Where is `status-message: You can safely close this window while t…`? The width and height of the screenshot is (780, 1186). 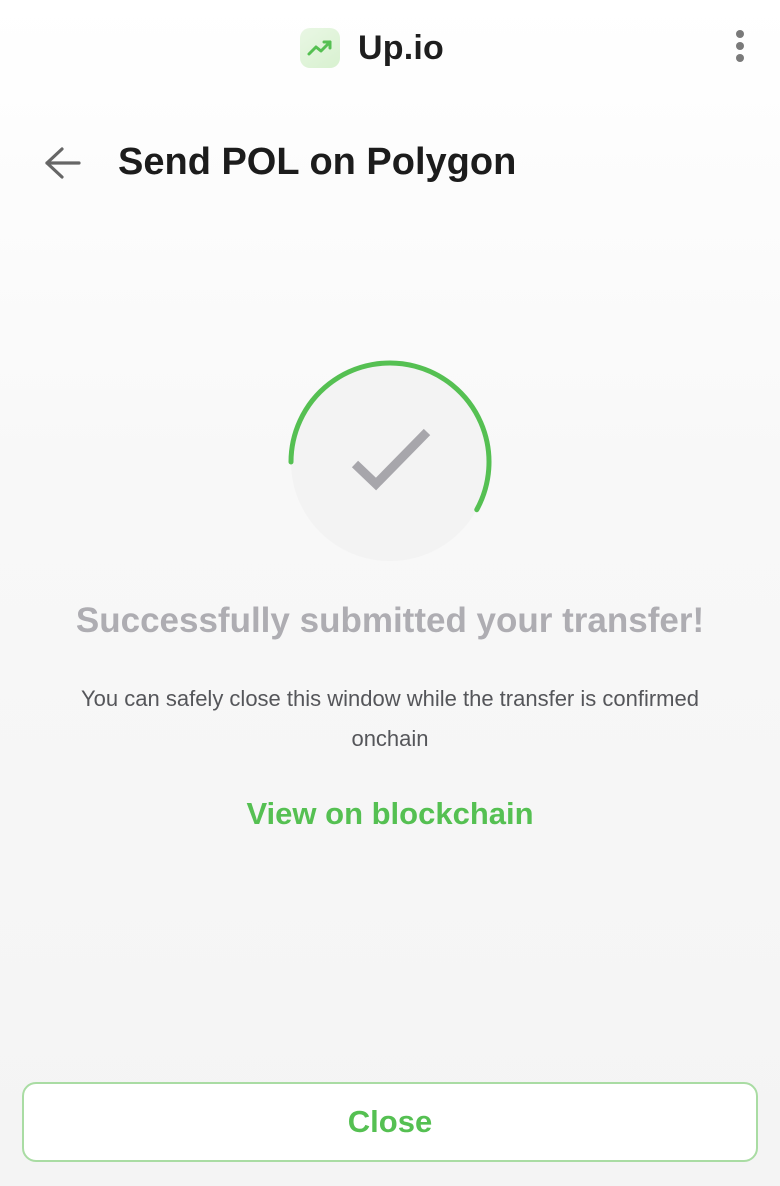 status-message: You can safely close this window while t… is located at coordinates (390, 718).